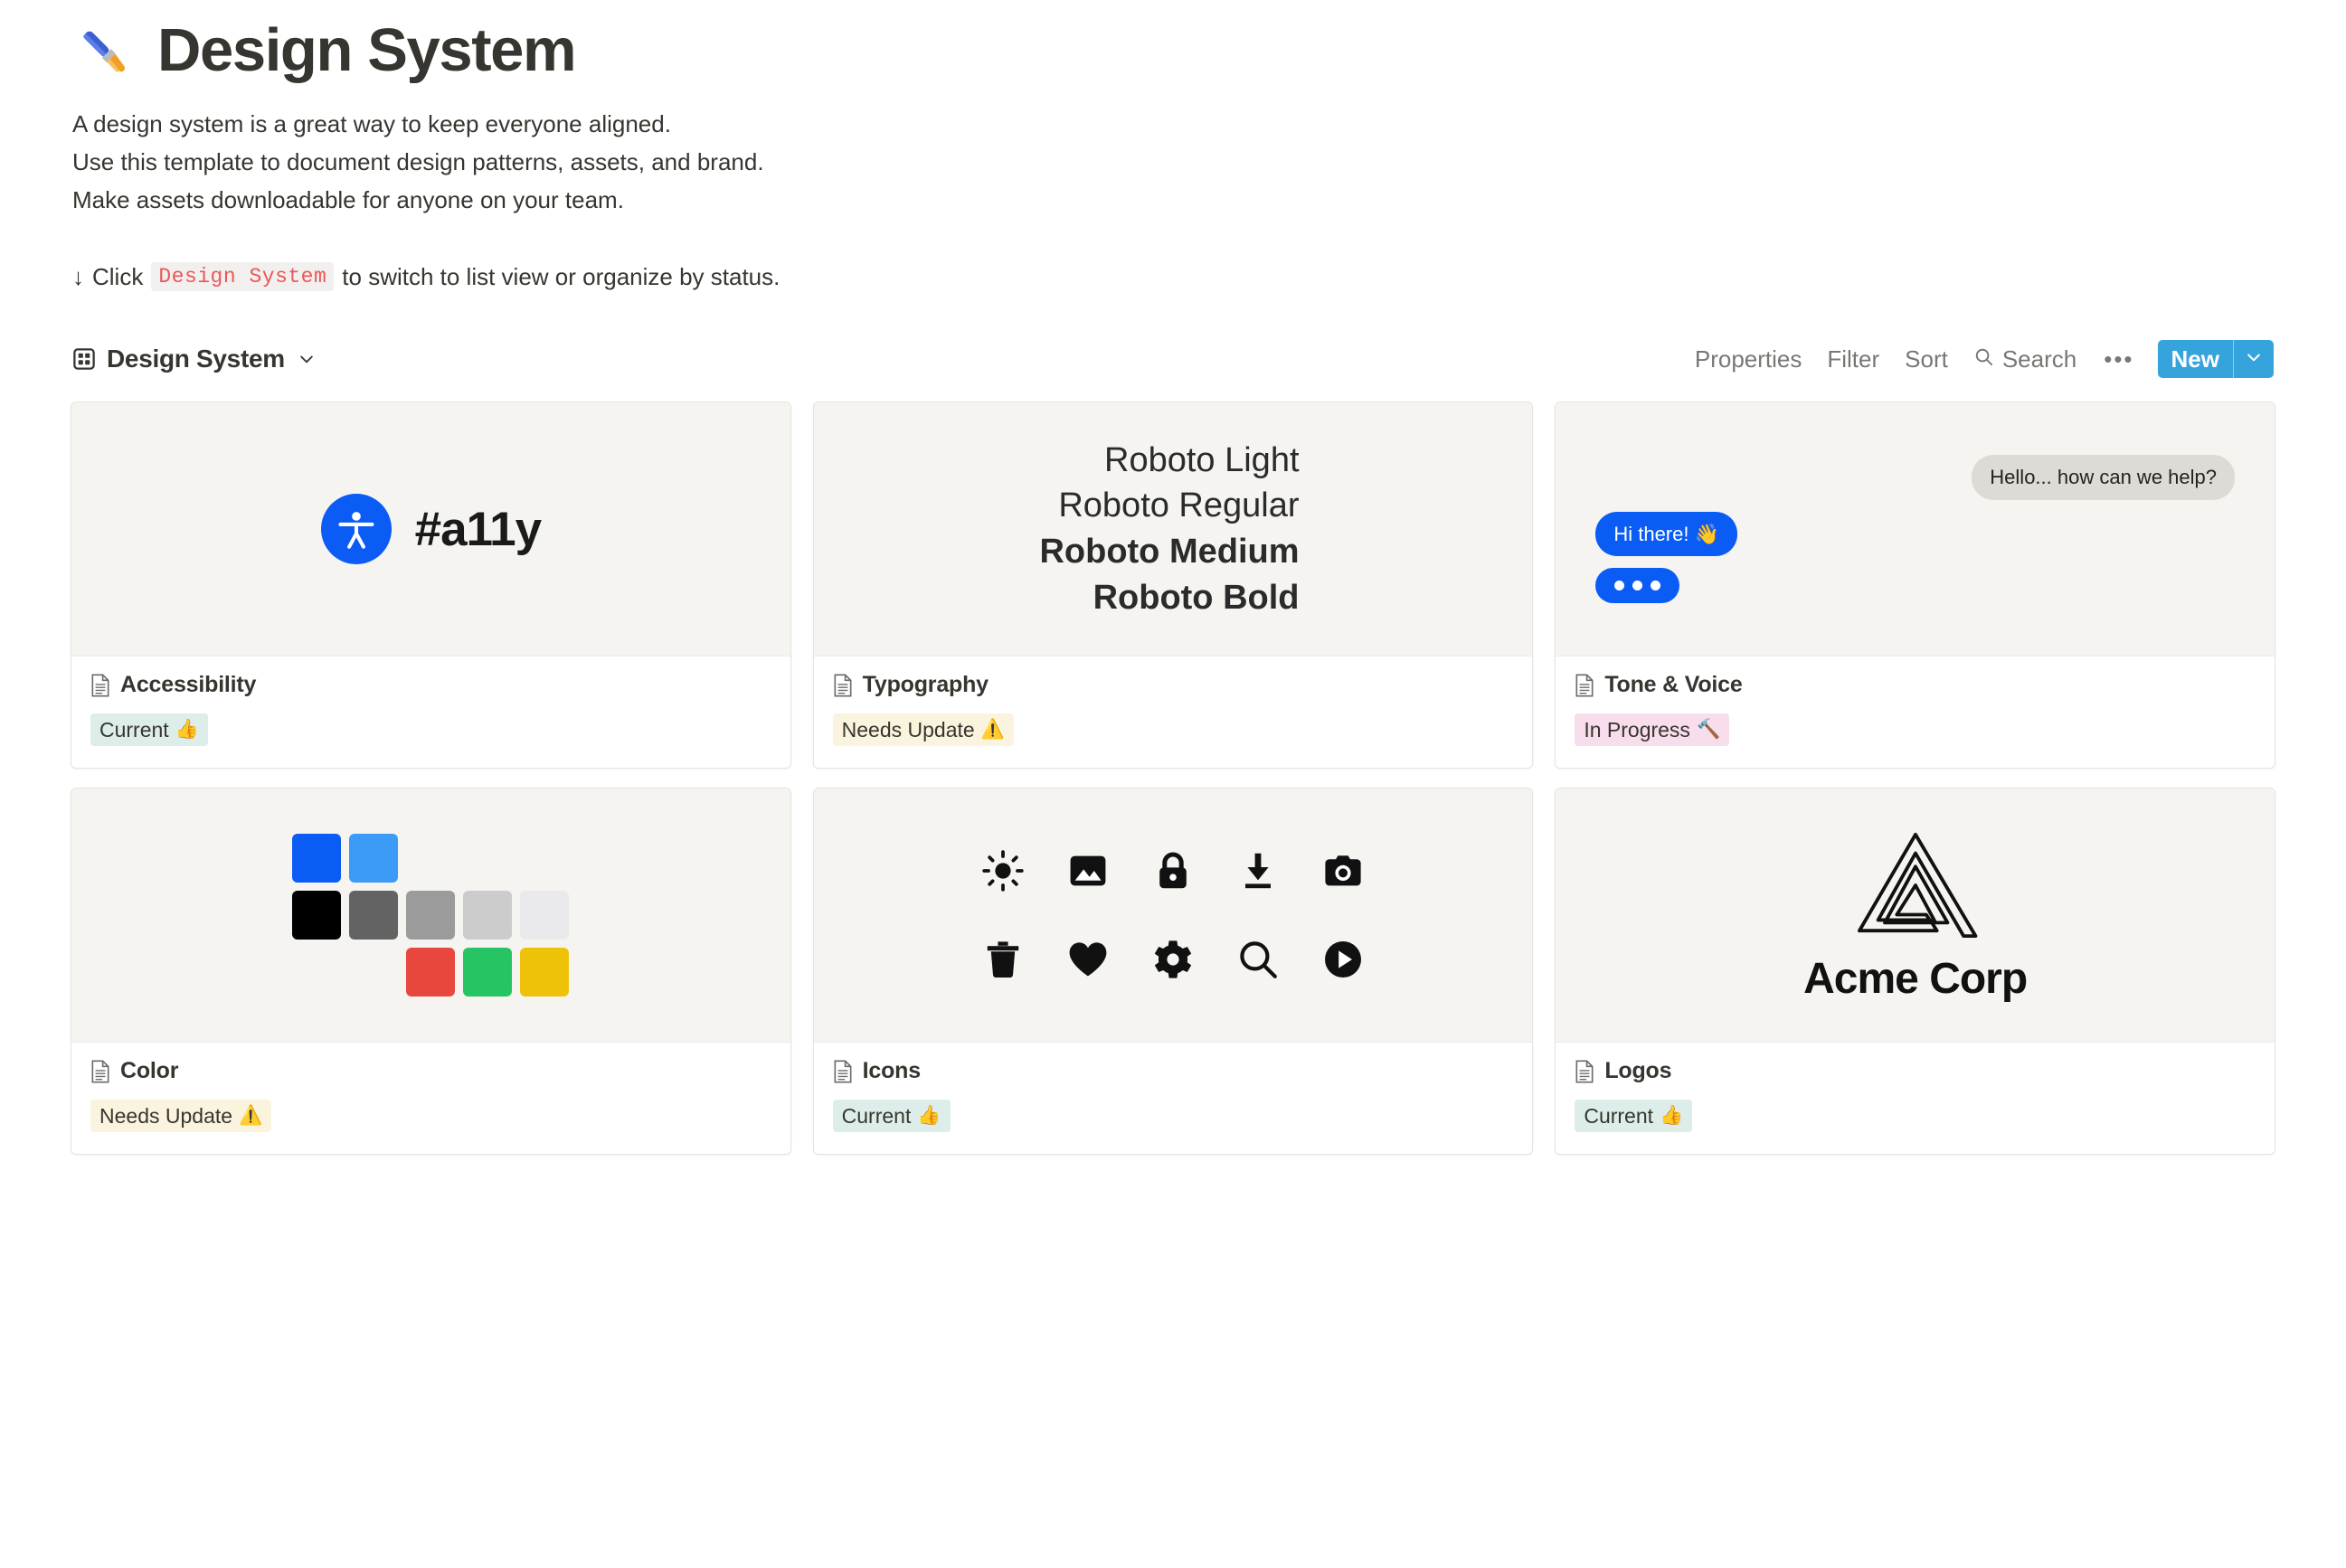 Image resolution: width=2346 pixels, height=1568 pixels. I want to click on icon-sample-grid, so click(1173, 915).